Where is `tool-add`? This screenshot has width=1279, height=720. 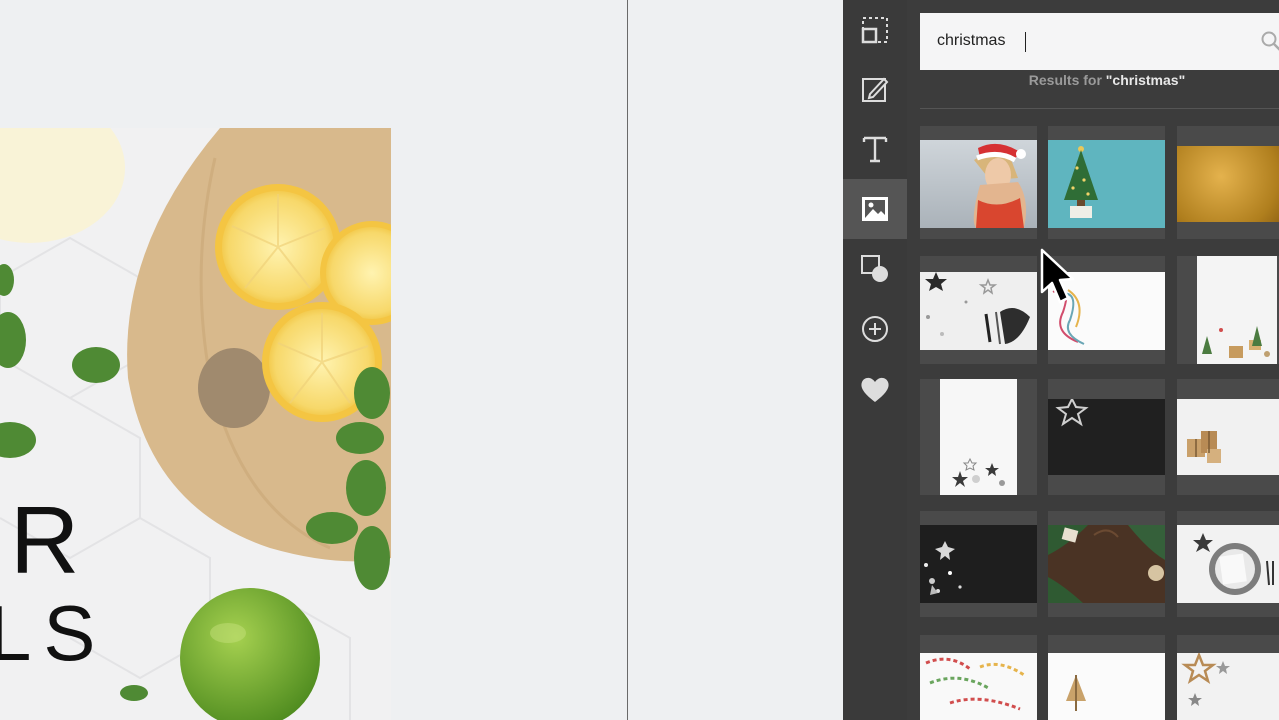
tool-add is located at coordinates (875, 329).